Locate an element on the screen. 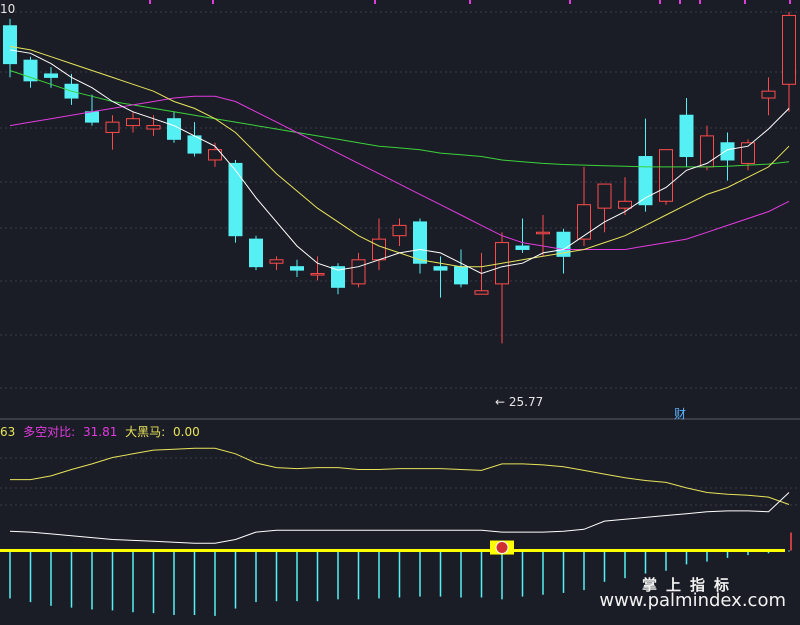 The height and width of the screenshot is (625, 800). price-axis-top-label: 10 is located at coordinates (8, 9).